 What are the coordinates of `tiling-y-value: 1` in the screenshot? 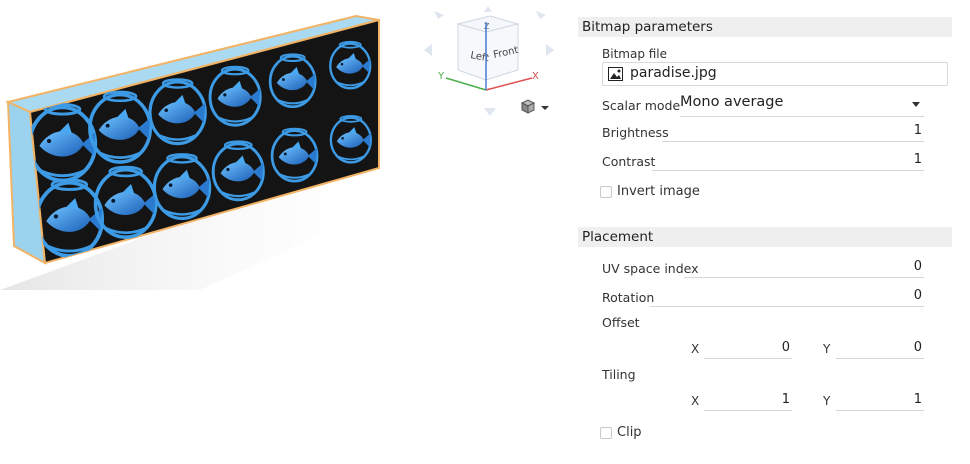 It's located at (917, 399).